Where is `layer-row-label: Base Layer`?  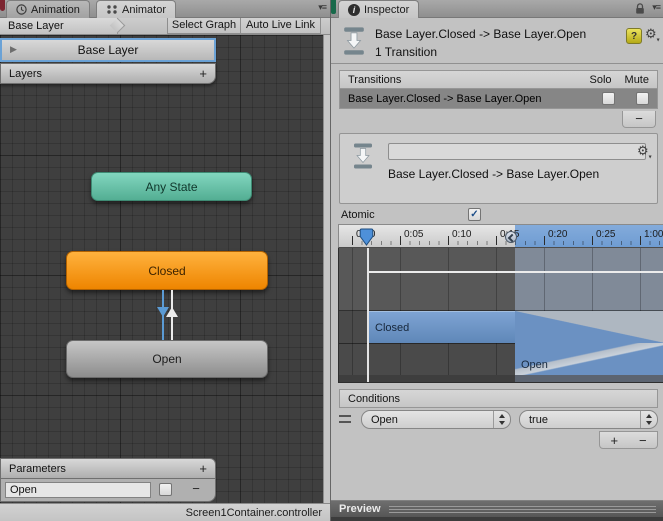
layer-row-label: Base Layer is located at coordinates (108, 50).